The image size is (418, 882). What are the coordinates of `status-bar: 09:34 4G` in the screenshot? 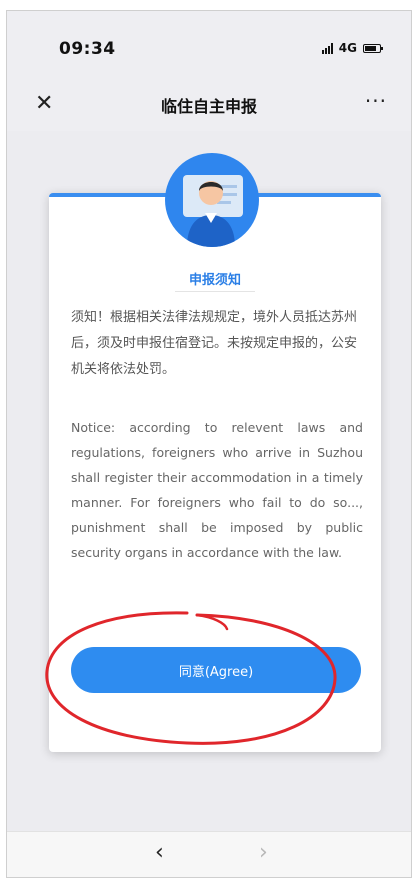 It's located at (209, 46).